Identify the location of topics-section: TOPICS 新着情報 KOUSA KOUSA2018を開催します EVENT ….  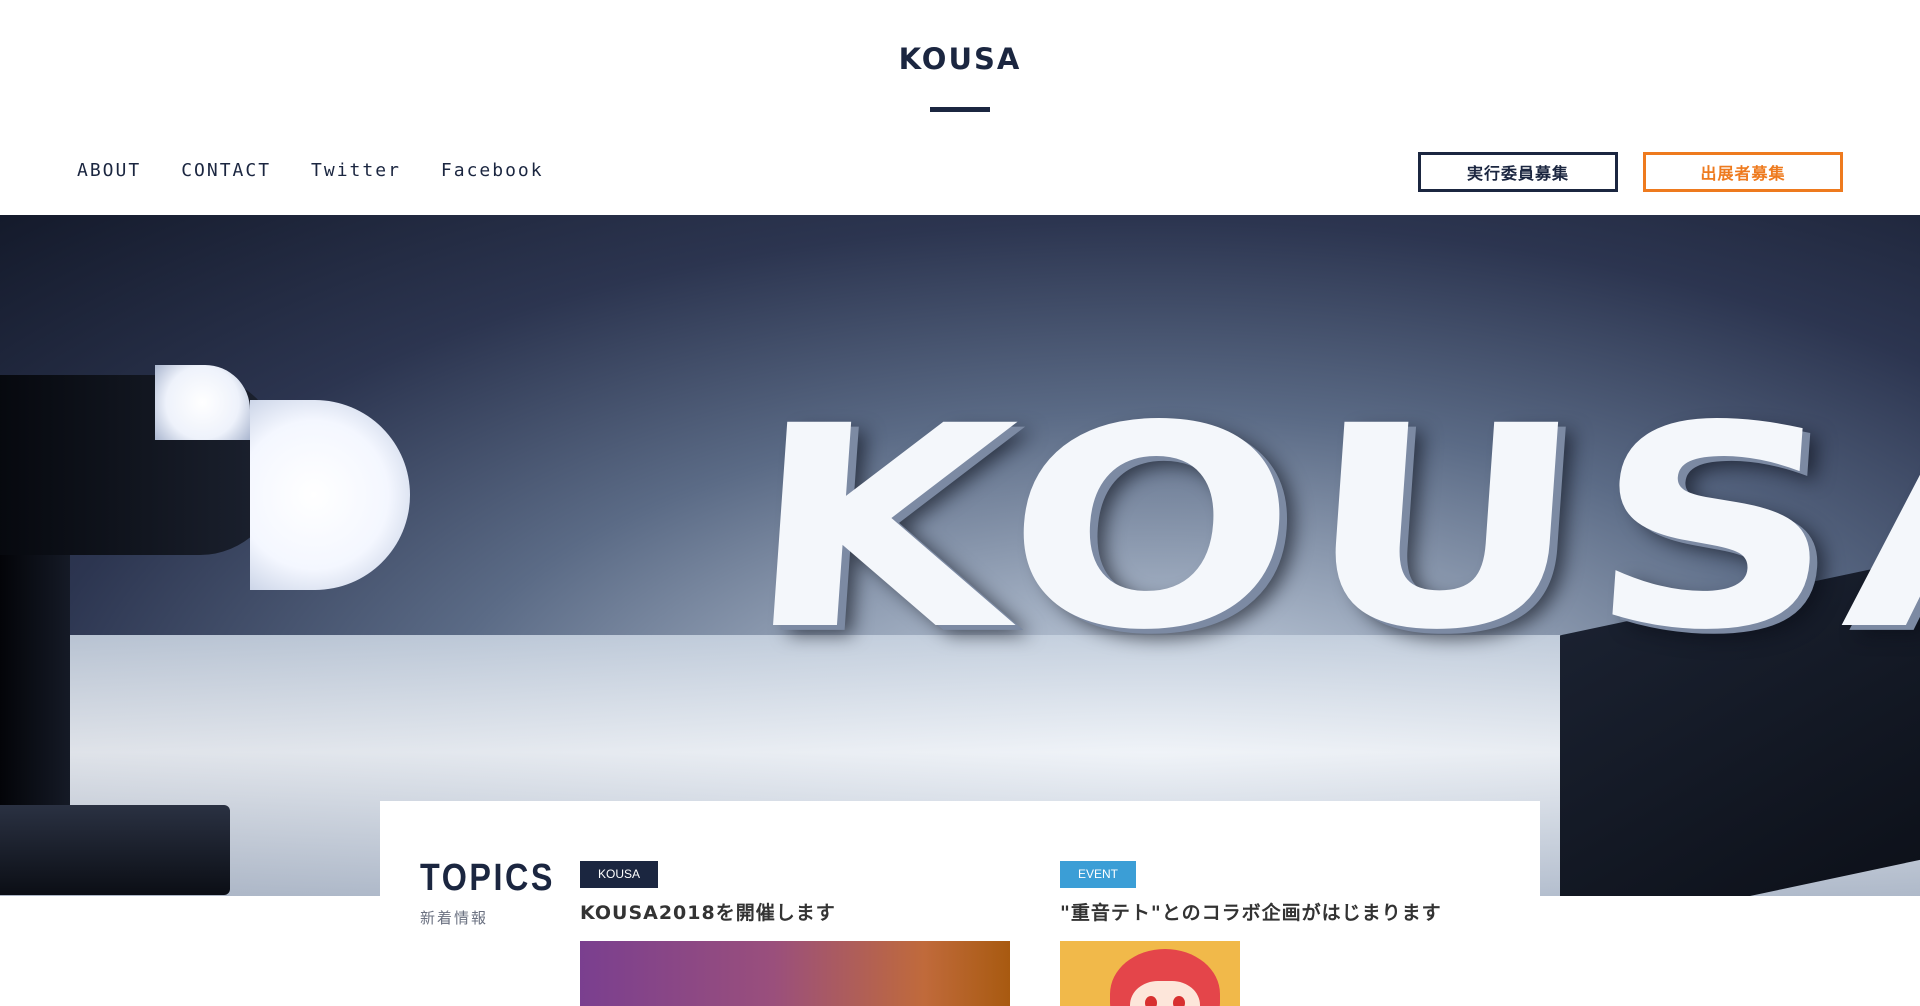
(960, 903).